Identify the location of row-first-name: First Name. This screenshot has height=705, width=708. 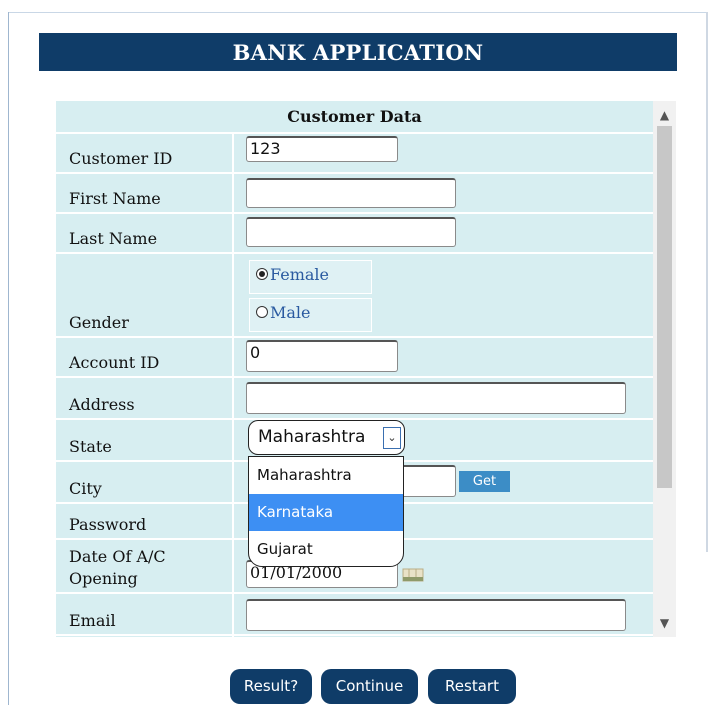
(354, 193).